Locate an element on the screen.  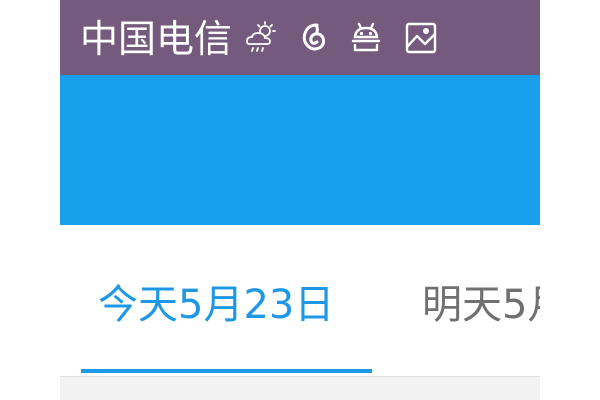
netease-music-icon is located at coordinates (313, 37).